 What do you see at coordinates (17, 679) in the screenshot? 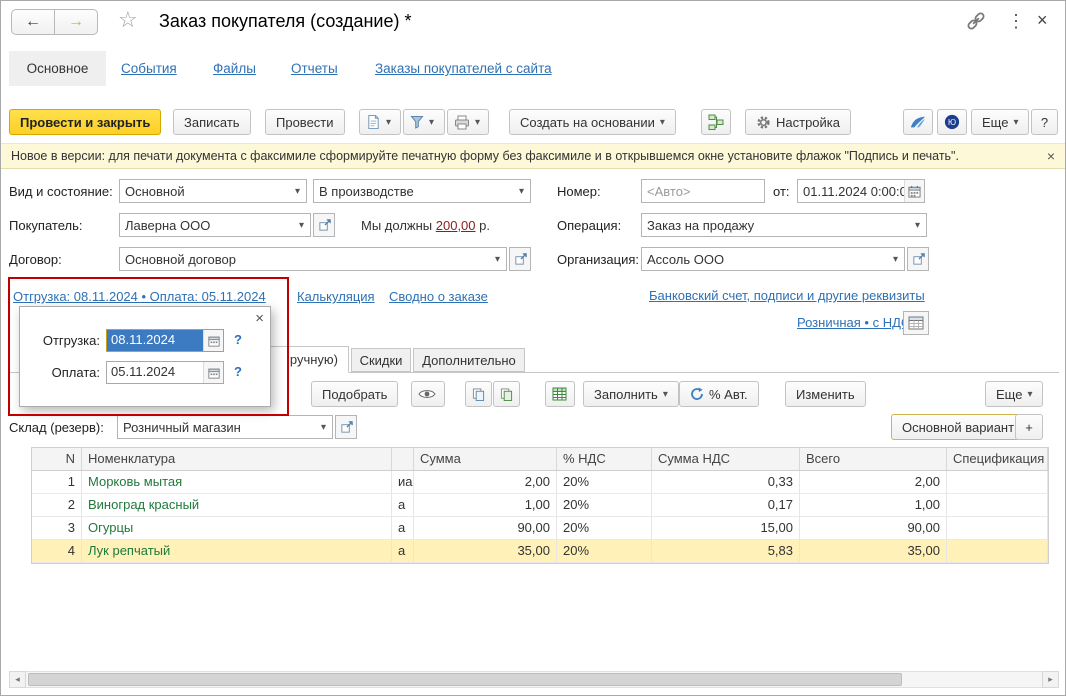
I see `scroll-left-button: ◂` at bounding box center [17, 679].